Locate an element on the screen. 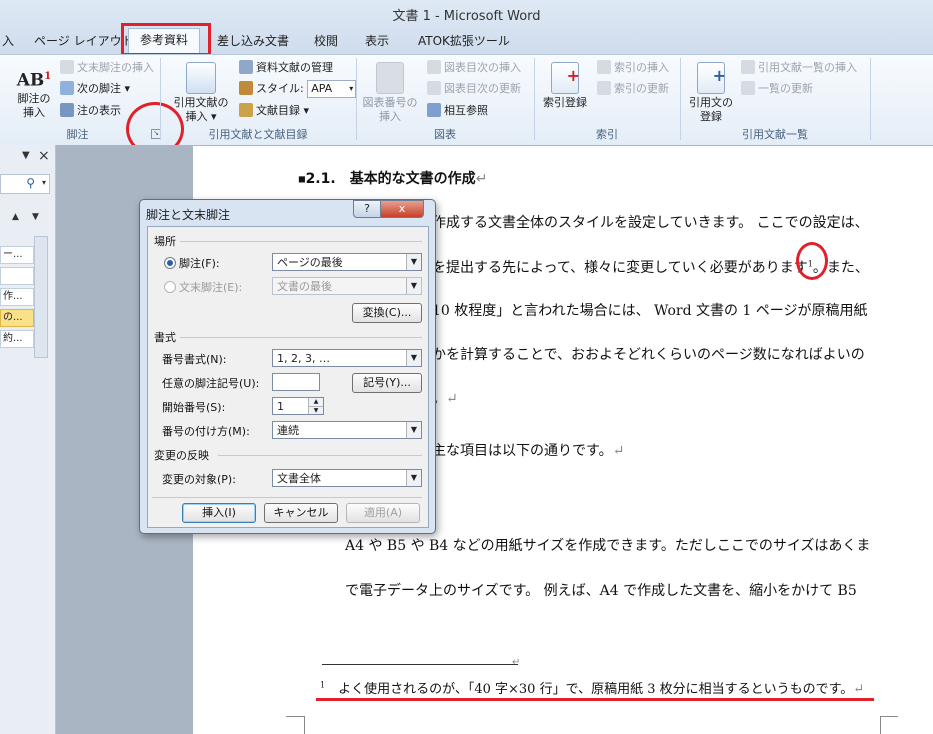  number-format-select: 1, 2, 3, … ▼ is located at coordinates (347, 358).